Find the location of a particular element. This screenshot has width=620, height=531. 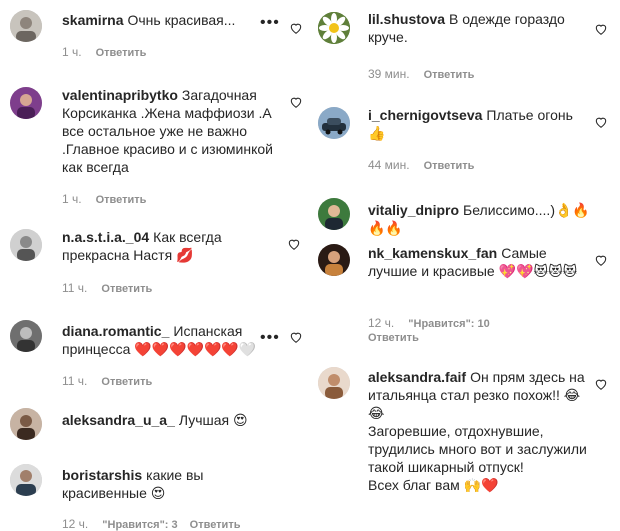

comment-likes: "Нравится": 10 is located at coordinates (448, 324).